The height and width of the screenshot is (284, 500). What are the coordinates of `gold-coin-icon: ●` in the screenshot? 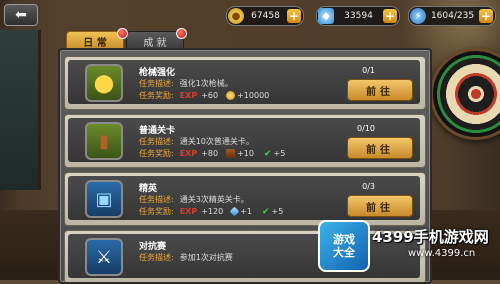 It's located at (236, 16).